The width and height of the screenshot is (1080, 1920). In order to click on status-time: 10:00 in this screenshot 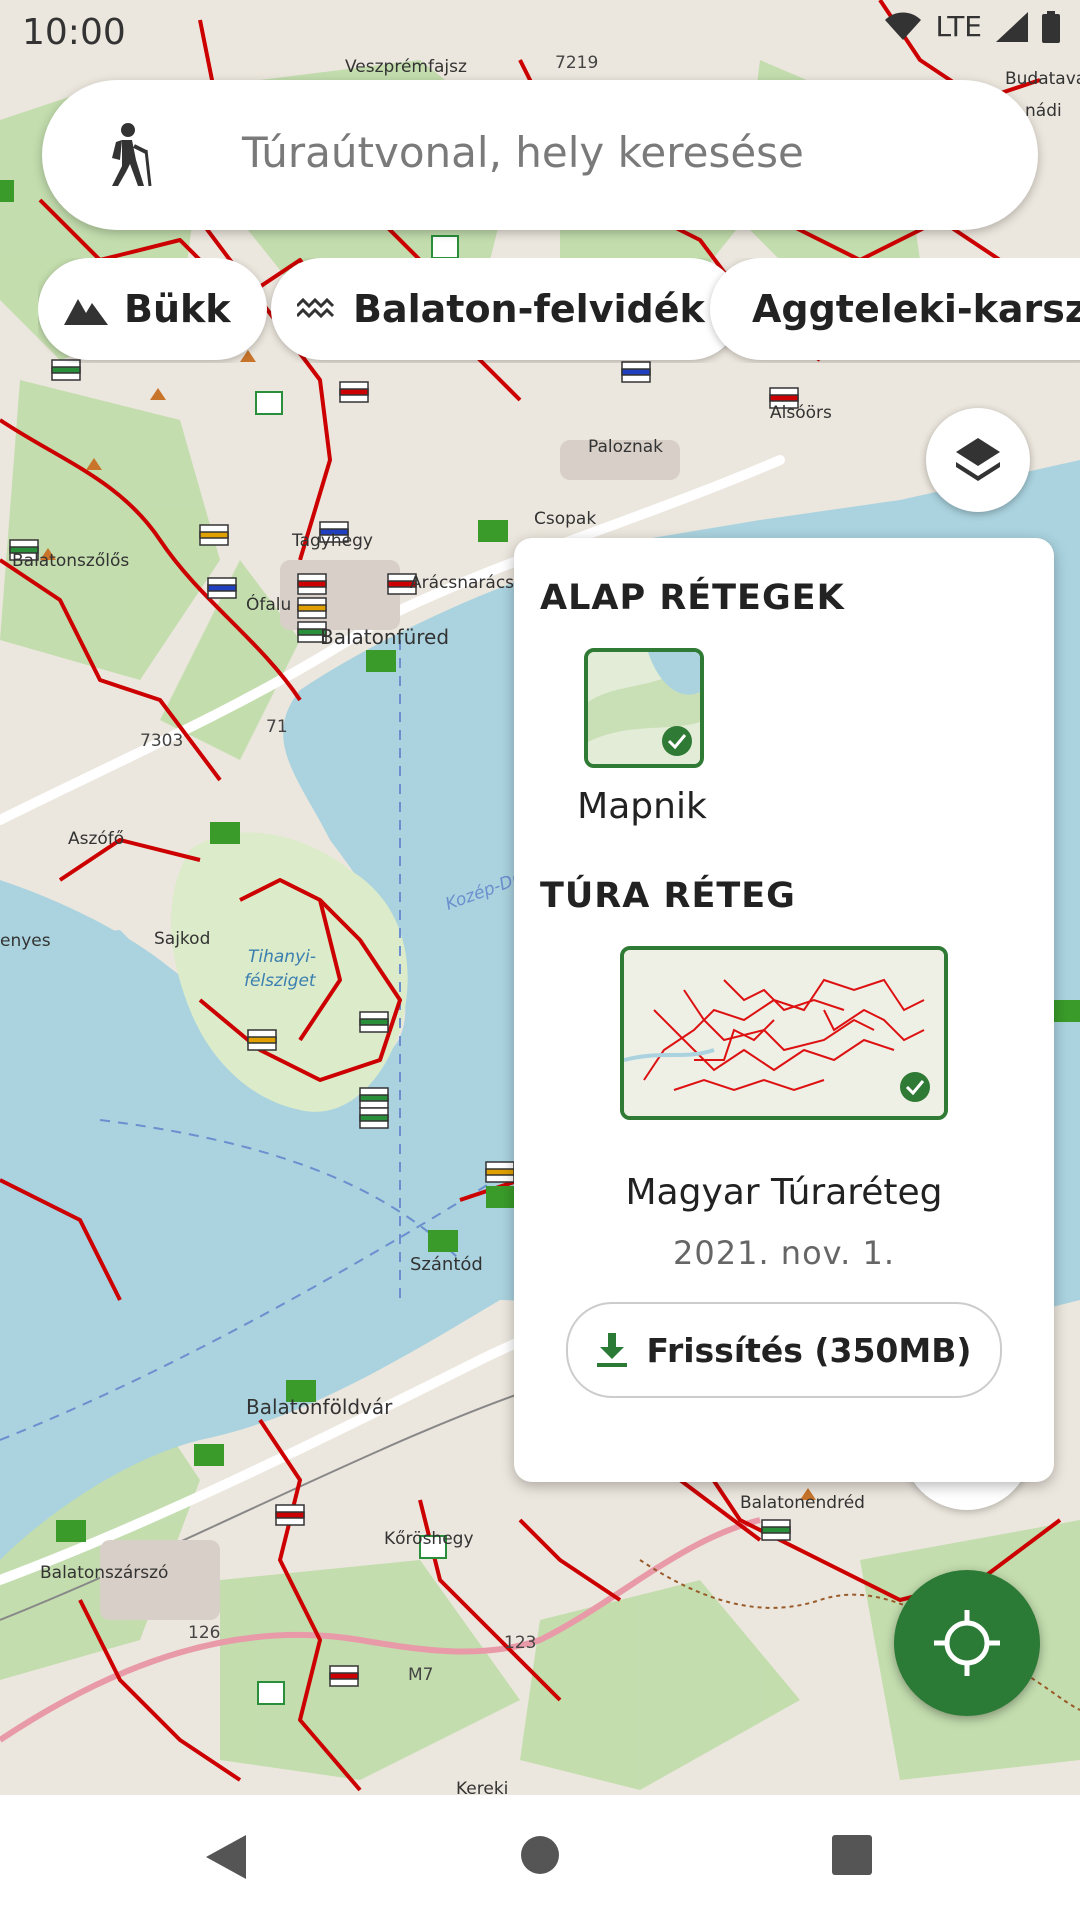, I will do `click(74, 32)`.